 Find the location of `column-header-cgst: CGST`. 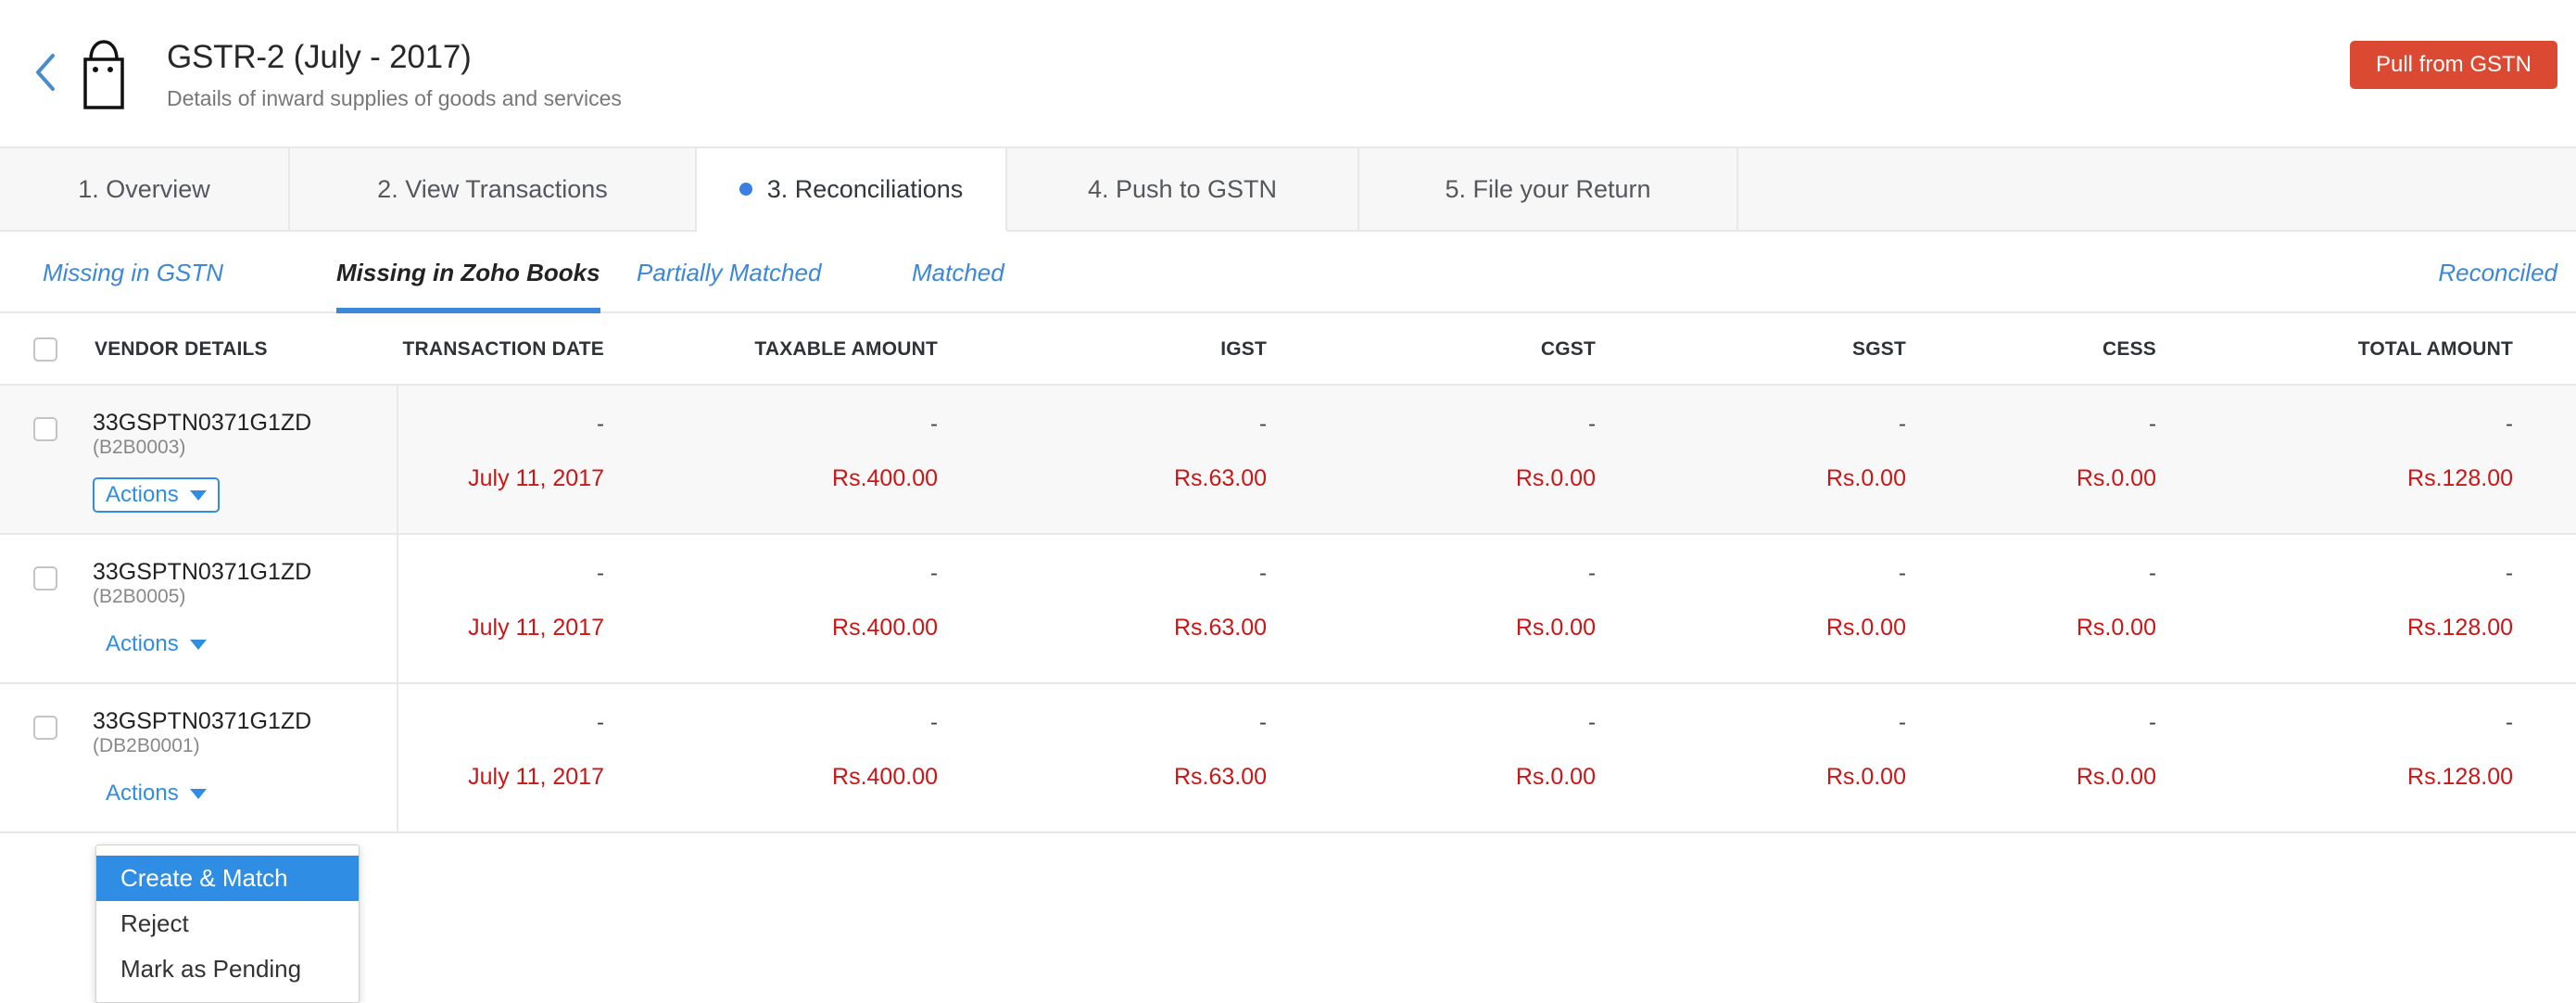

column-header-cgst: CGST is located at coordinates (1568, 349).